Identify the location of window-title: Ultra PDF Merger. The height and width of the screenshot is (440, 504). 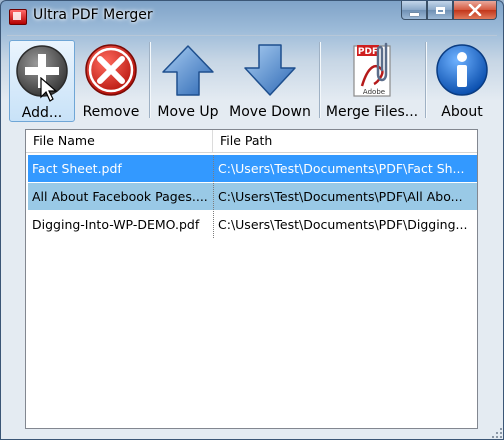
(93, 15).